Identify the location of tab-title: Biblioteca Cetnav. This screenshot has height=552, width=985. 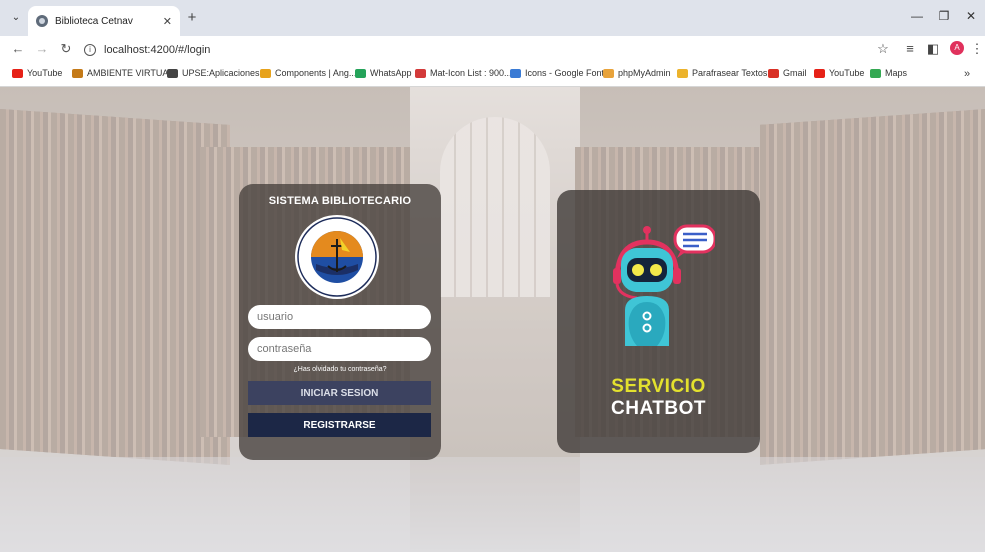
(94, 21).